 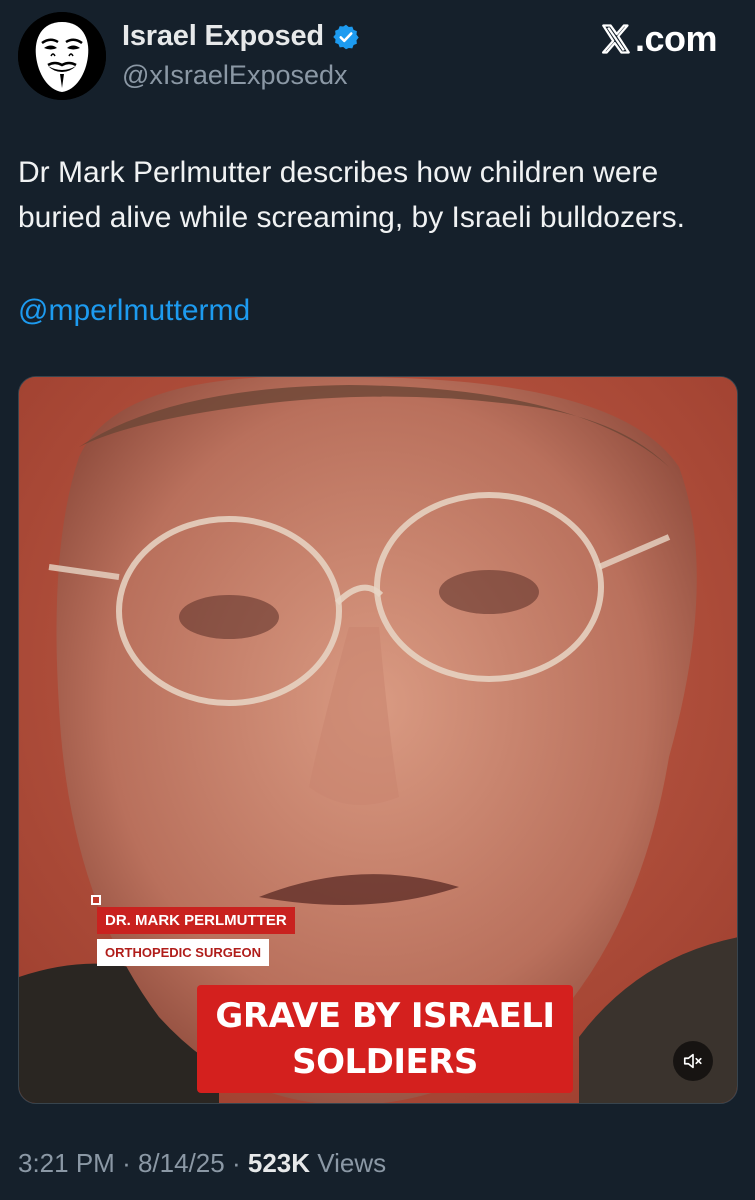 I want to click on video-caption-line-2: SOLDIERS, so click(x=385, y=1062).